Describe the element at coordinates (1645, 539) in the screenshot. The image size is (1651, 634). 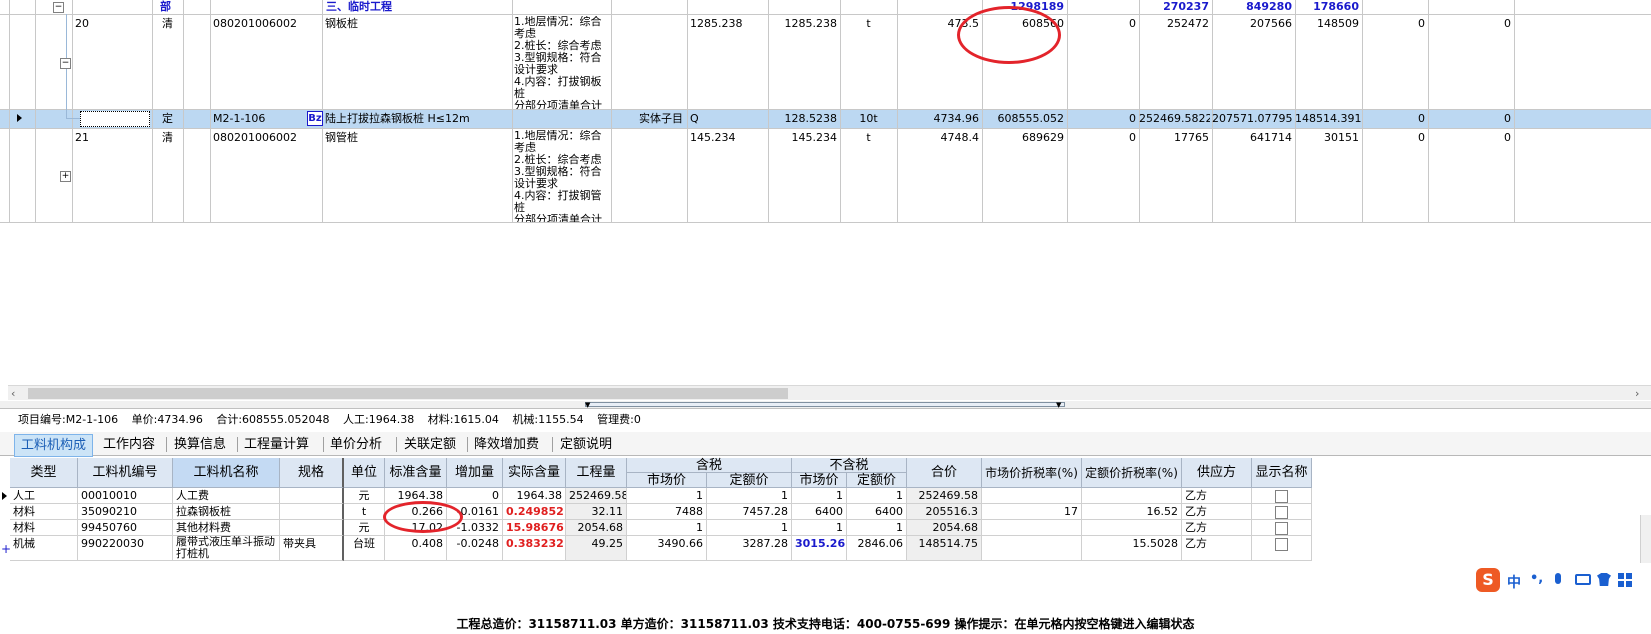
I see `vertical-scrollbar` at that location.